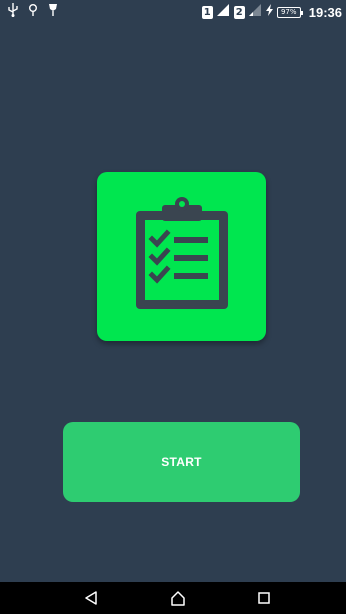 This screenshot has width=346, height=614. I want to click on status-left-icons, so click(33, 12).